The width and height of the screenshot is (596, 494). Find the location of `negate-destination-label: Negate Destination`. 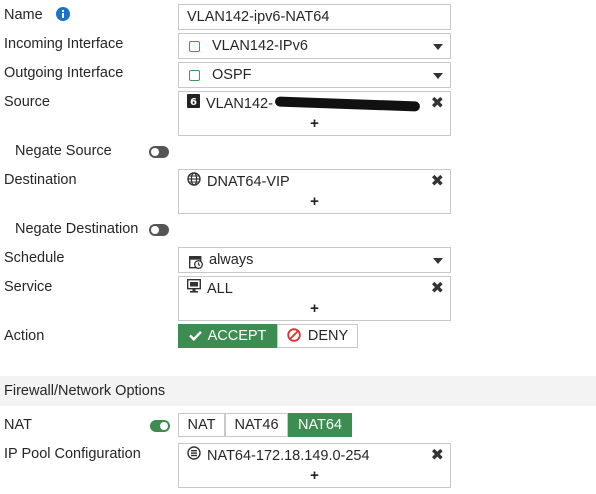

negate-destination-label: Negate Destination is located at coordinates (77, 229).